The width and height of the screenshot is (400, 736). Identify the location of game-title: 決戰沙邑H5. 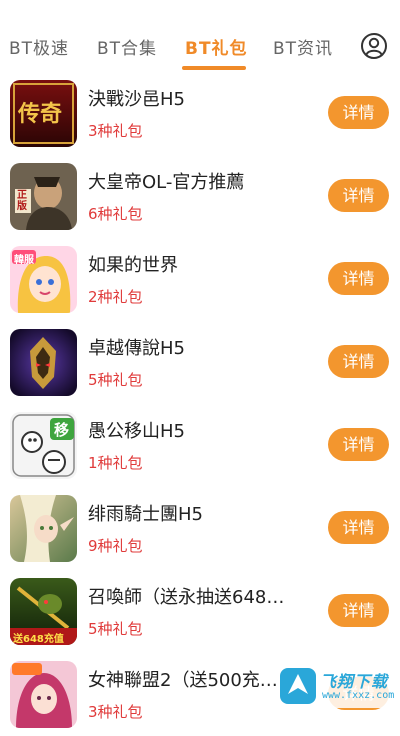
(136, 99).